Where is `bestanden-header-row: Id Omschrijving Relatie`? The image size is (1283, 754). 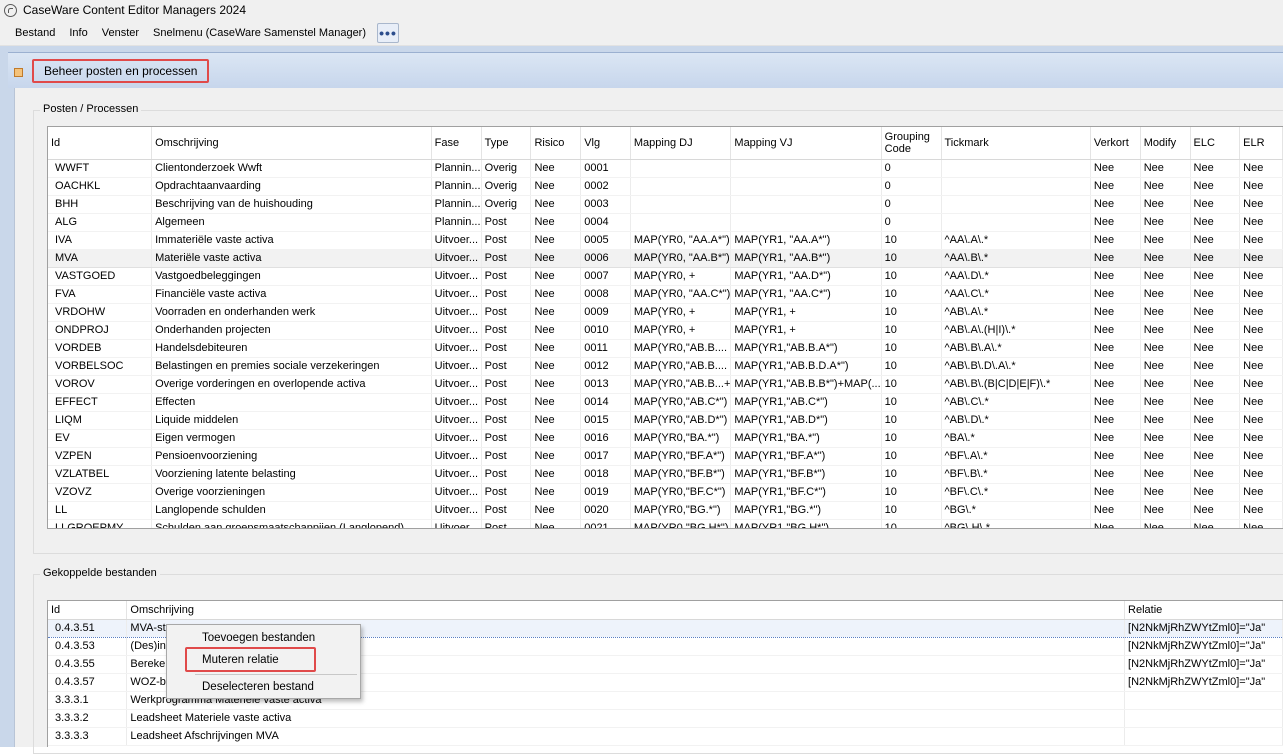 bestanden-header-row: Id Omschrijving Relatie is located at coordinates (665, 610).